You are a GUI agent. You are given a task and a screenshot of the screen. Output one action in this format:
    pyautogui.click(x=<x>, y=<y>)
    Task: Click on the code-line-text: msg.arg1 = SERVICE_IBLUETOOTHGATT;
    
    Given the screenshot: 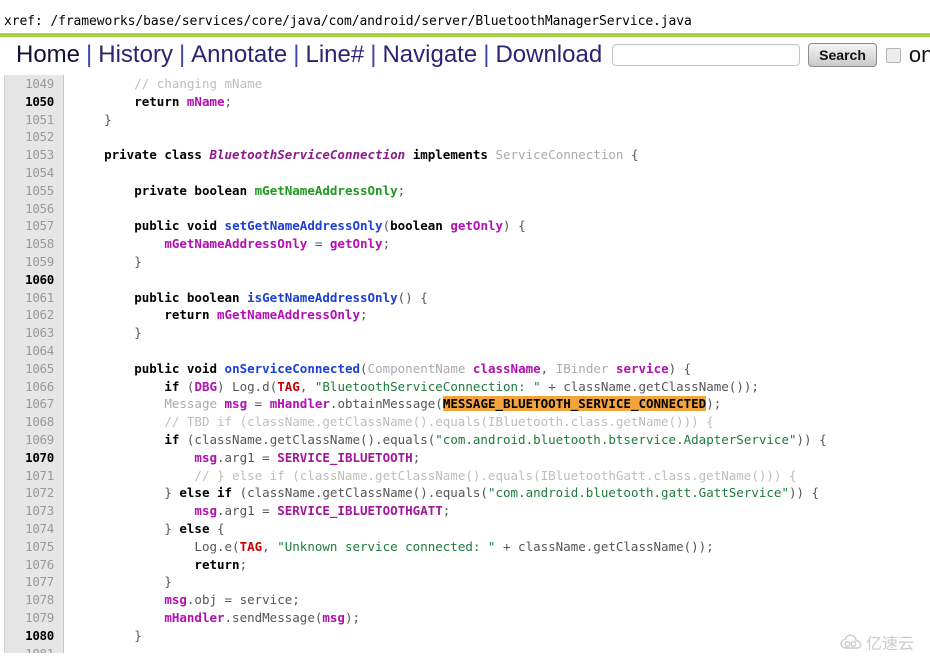 What is the action you would take?
    pyautogui.click(x=322, y=511)
    